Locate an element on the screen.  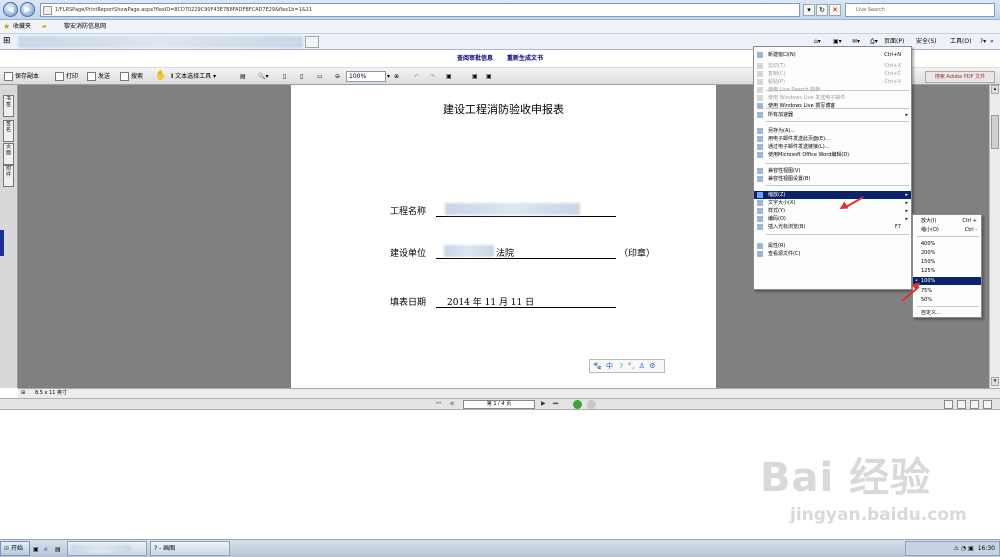
save-copy-button: 保存副本 is located at coordinates (21, 76).